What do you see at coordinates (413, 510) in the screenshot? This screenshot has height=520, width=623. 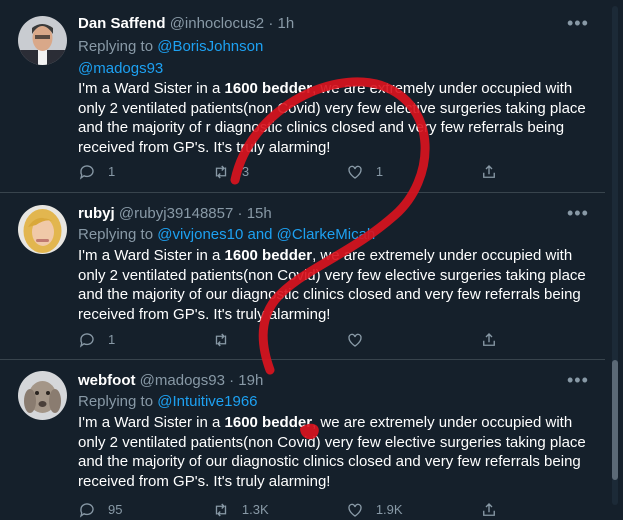 I see `like-button: 1.9K` at bounding box center [413, 510].